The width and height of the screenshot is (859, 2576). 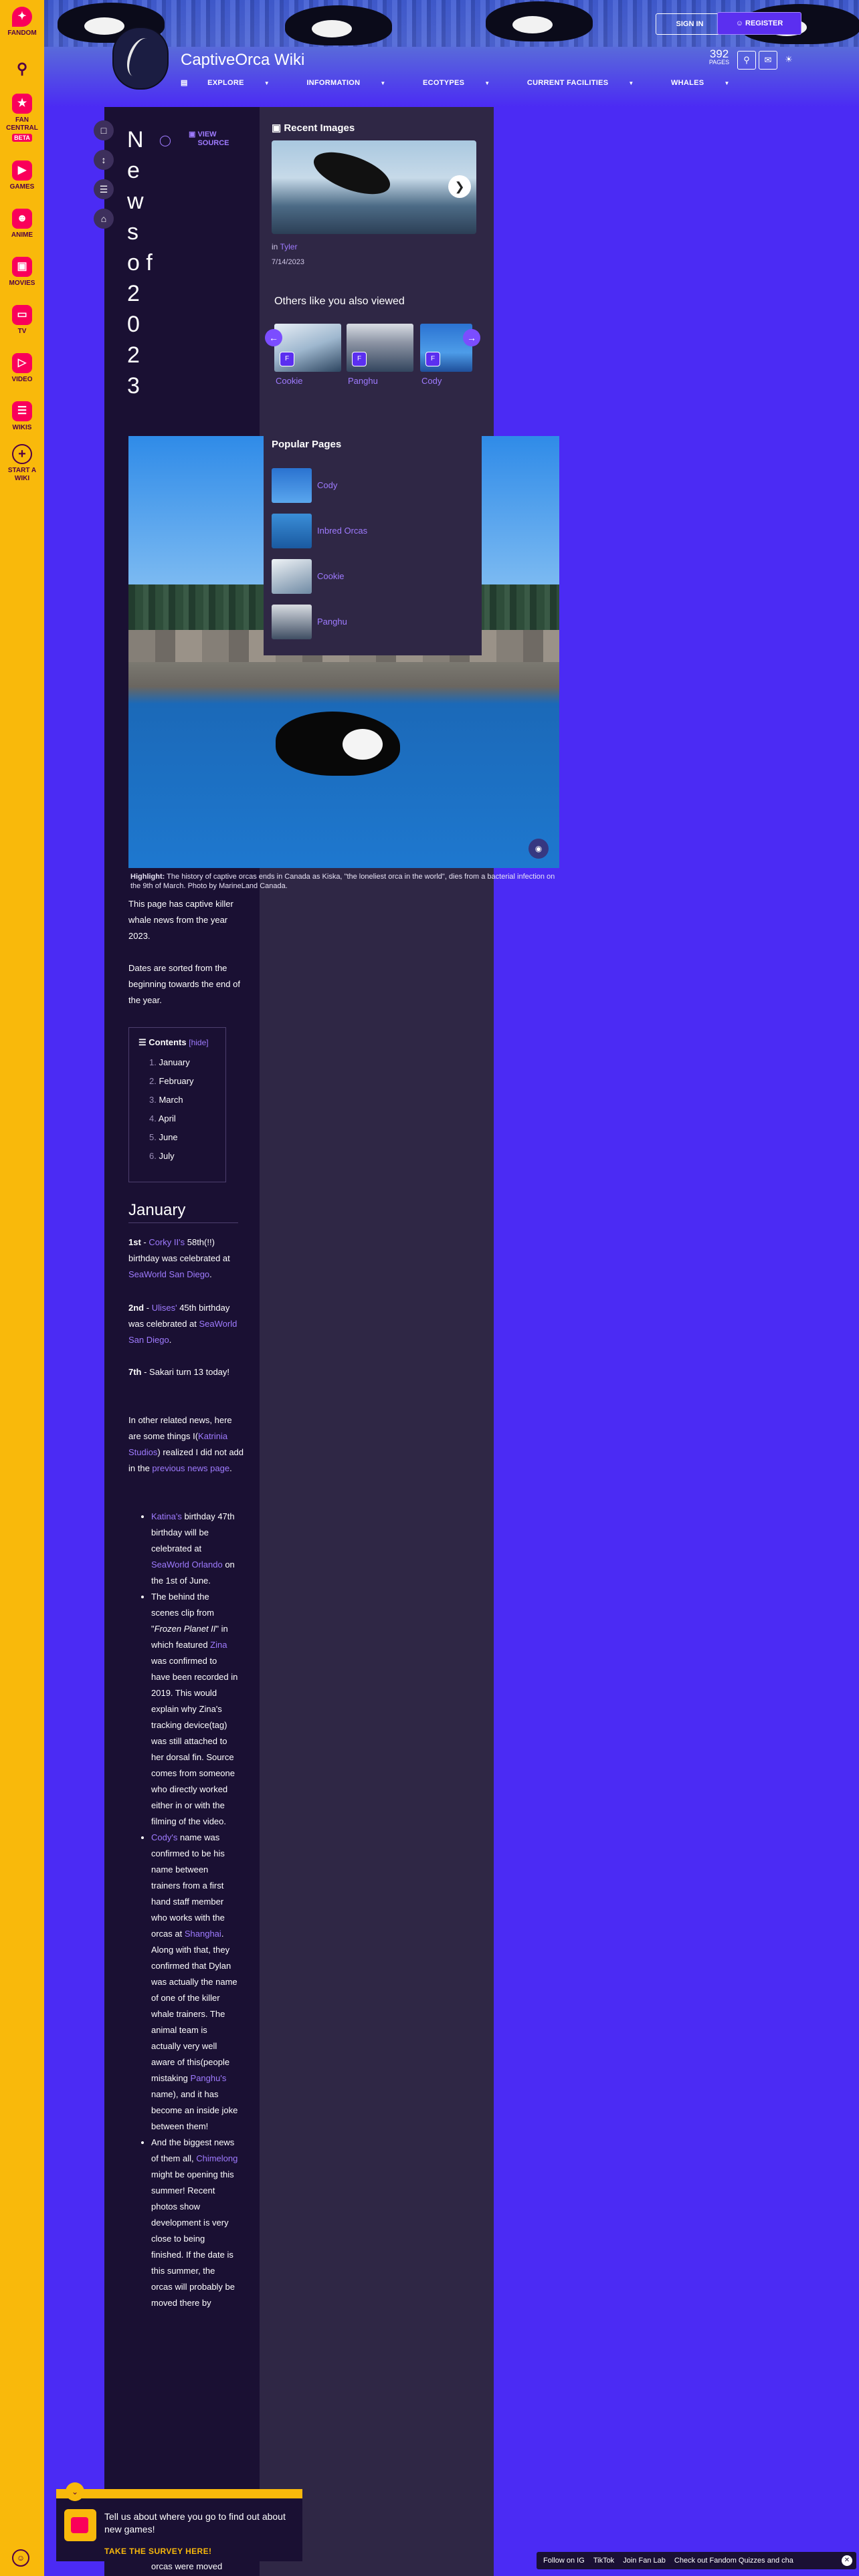 I want to click on games-link: ▶ GAMES, so click(x=22, y=175).